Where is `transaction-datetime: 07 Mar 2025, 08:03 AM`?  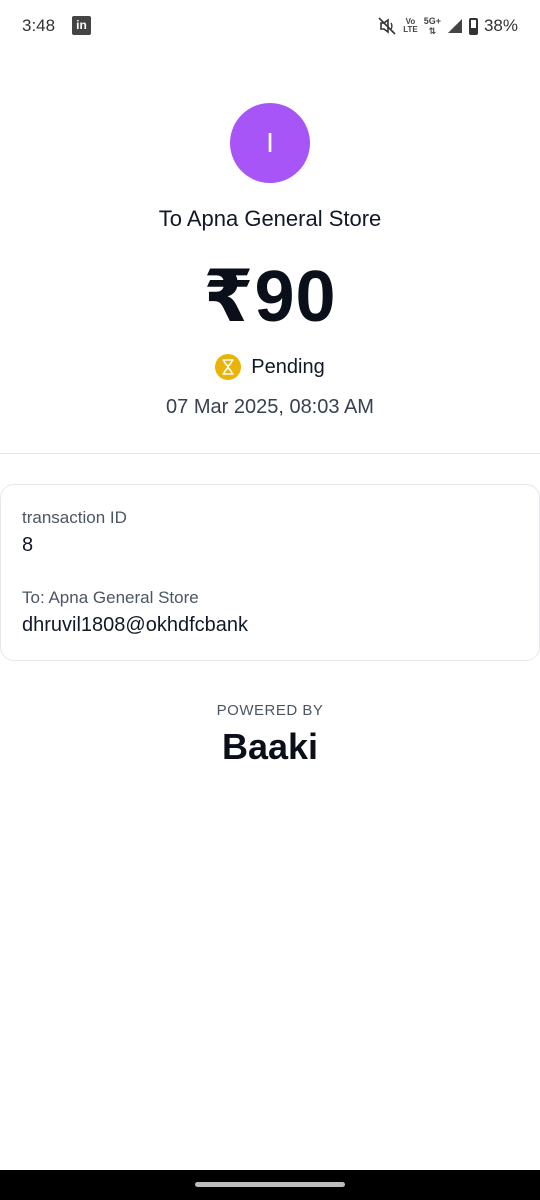 transaction-datetime: 07 Mar 2025, 08:03 AM is located at coordinates (270, 407).